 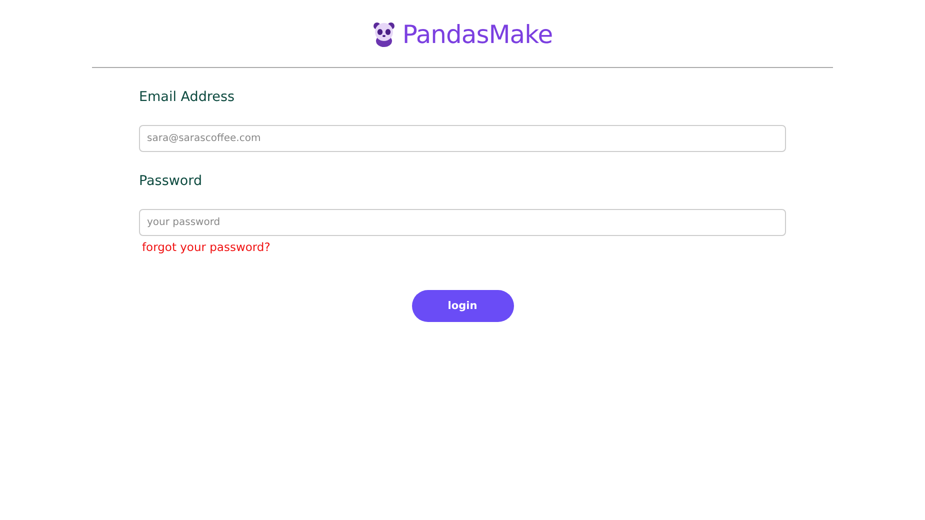 I want to click on forgot-password-link: forgot your password?, so click(x=206, y=247).